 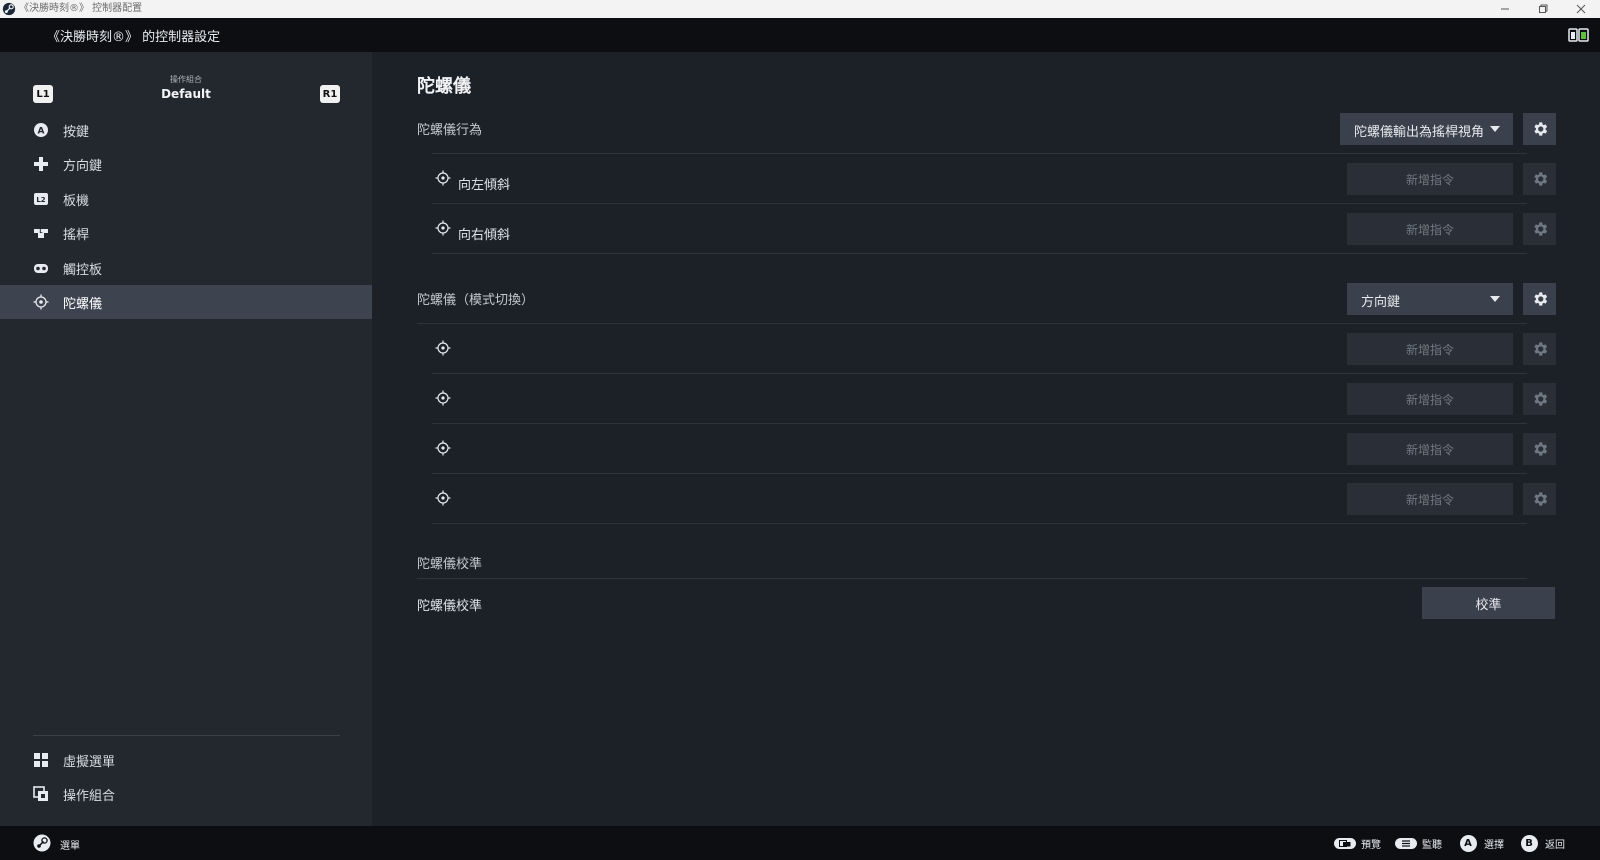 What do you see at coordinates (450, 606) in the screenshot?
I see `gyro-calibration-row-label: 陀螺儀校準` at bounding box center [450, 606].